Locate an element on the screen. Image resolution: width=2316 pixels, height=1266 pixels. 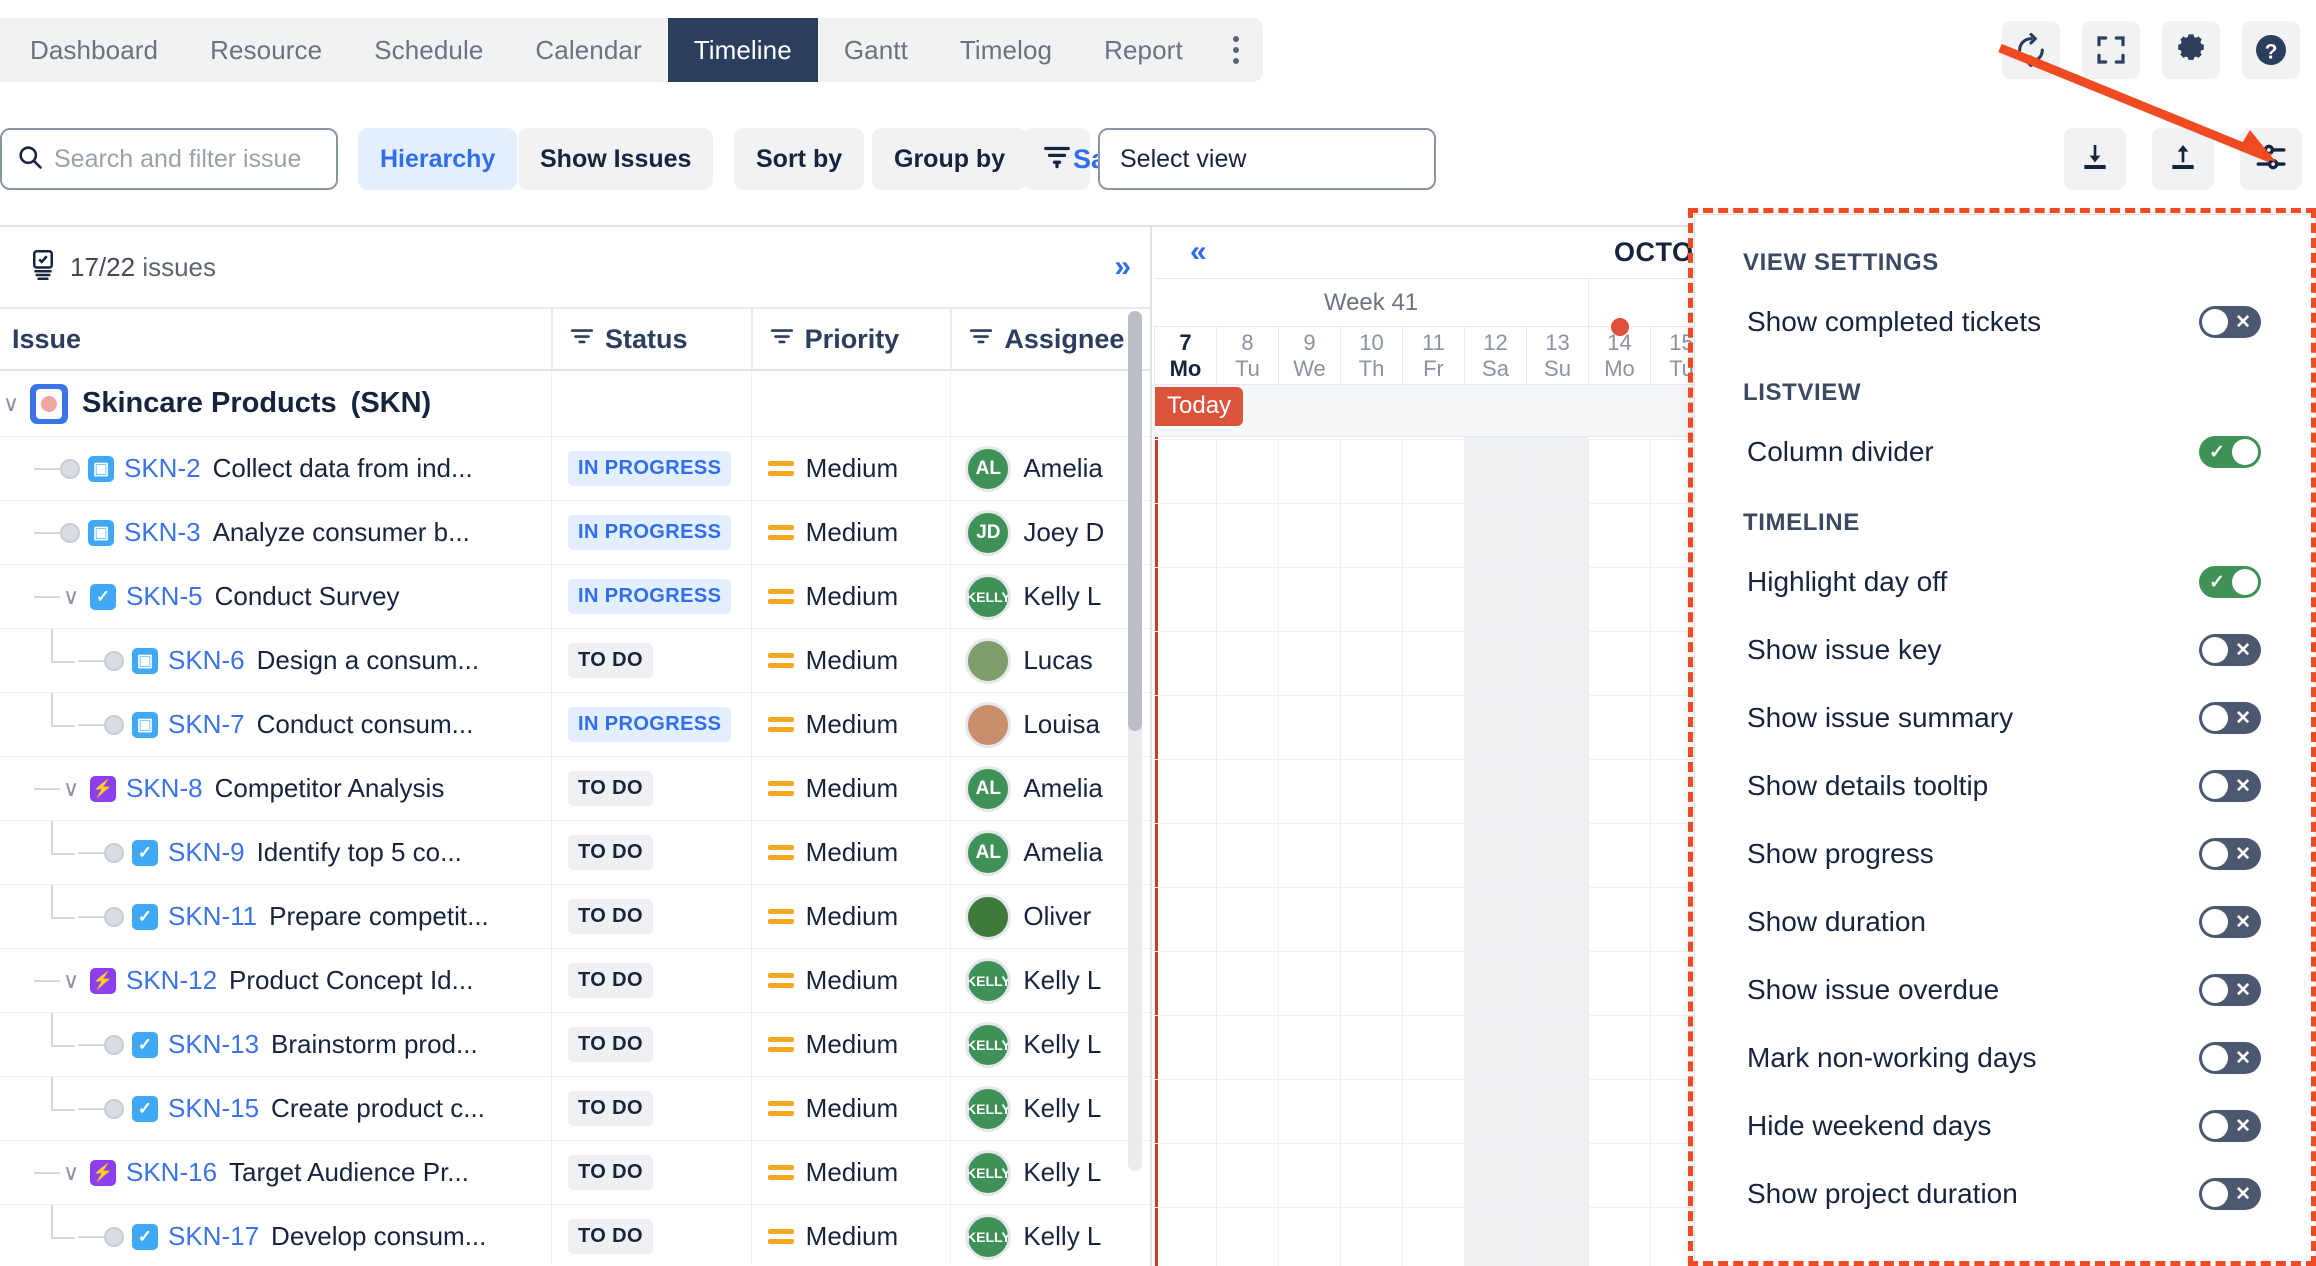
column-header-priority: Priority is located at coordinates (850, 339).